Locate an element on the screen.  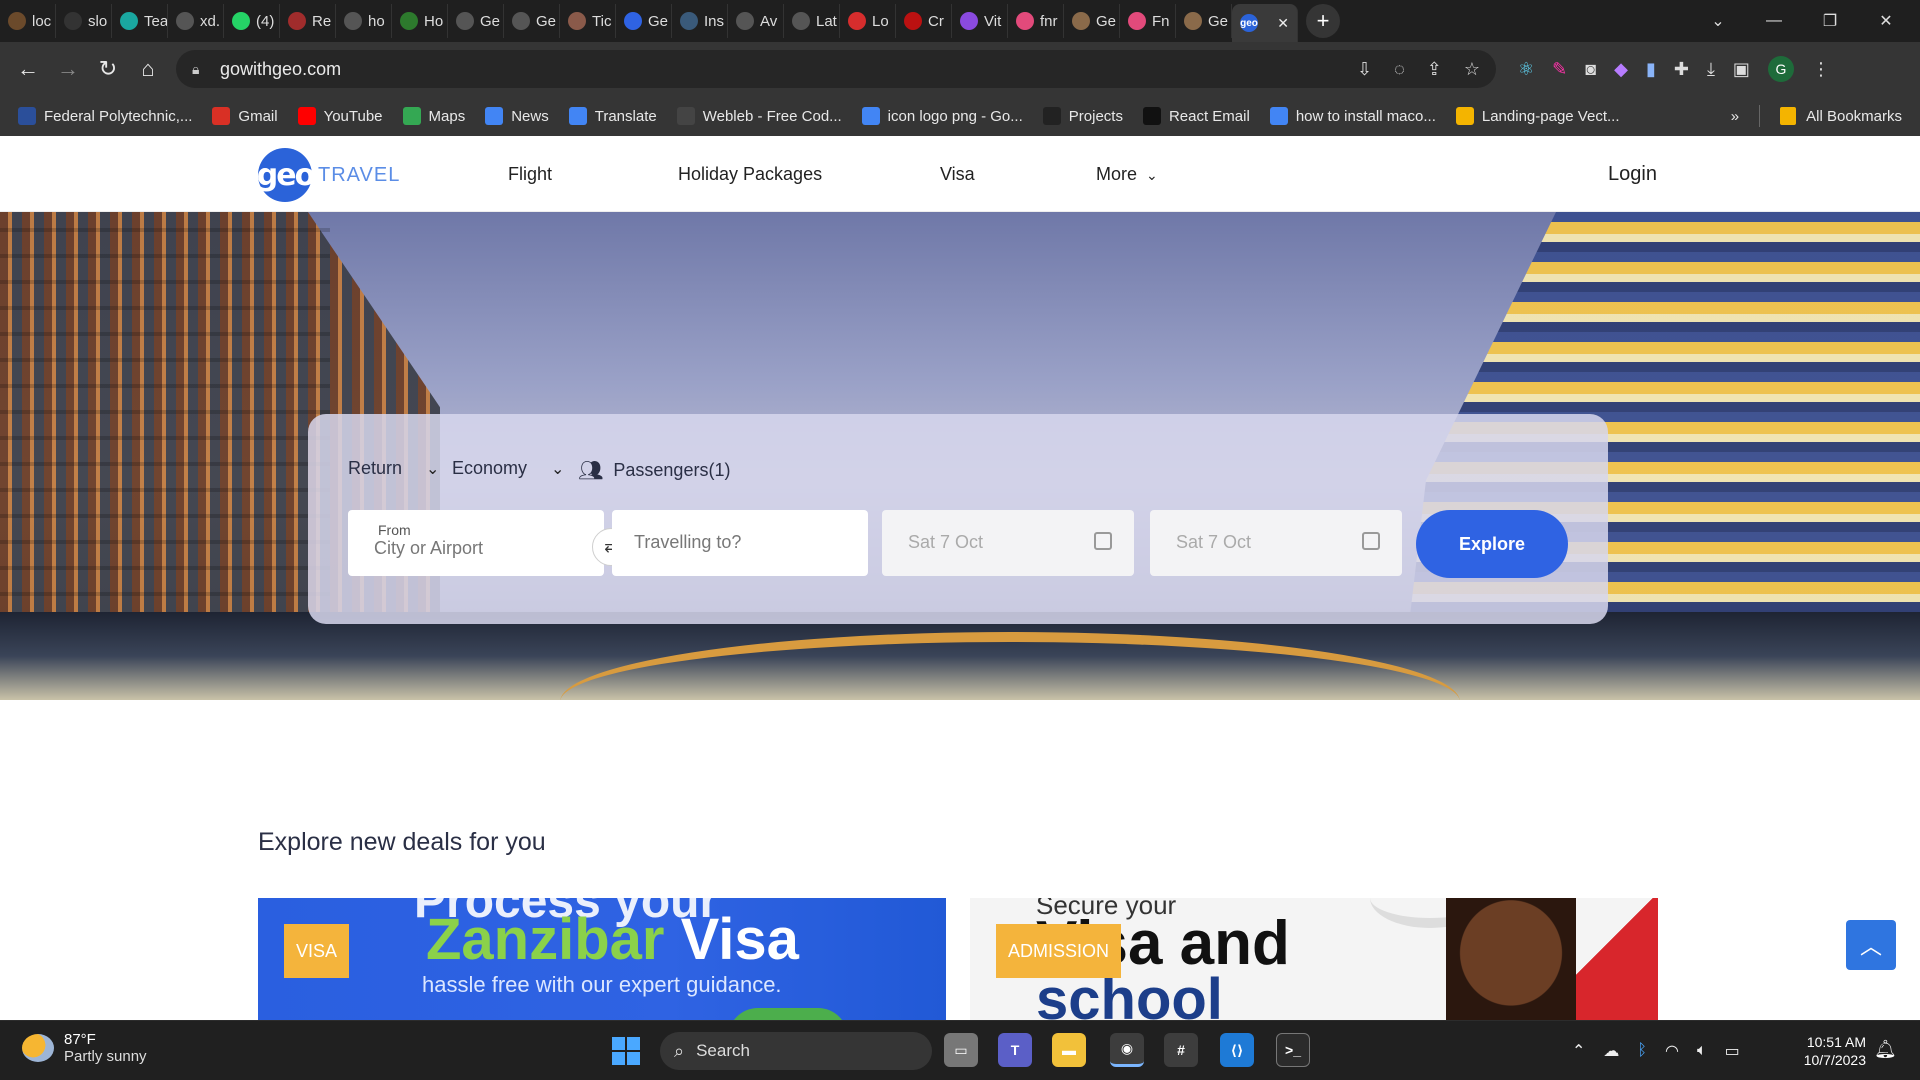
destination-field: Travelling to? is located at coordinates (740, 543).